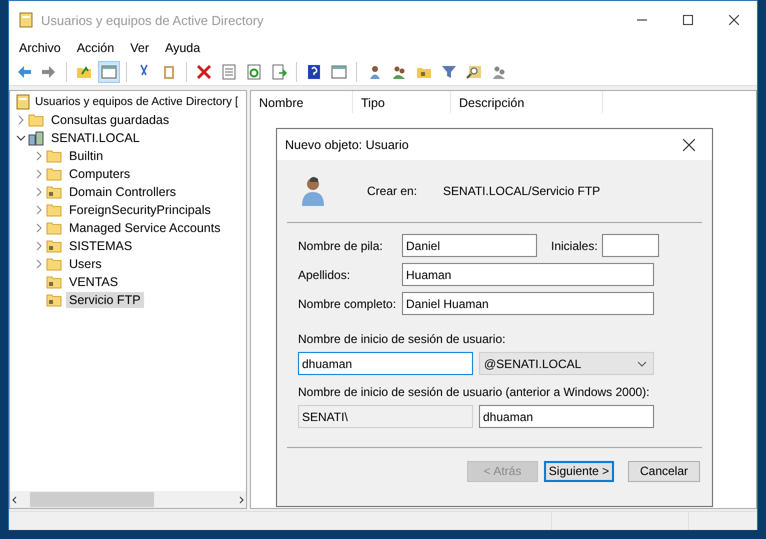 The width and height of the screenshot is (766, 539). What do you see at coordinates (528, 274) in the screenshot?
I see `last-name-field: Huaman` at bounding box center [528, 274].